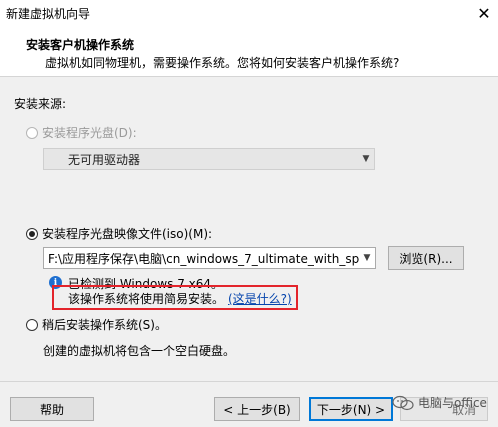  I want to click on disc-radio, so click(32, 132).